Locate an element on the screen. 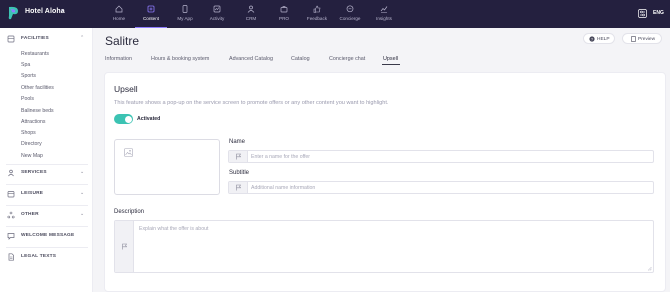 The width and height of the screenshot is (670, 292). preview-button: Preview is located at coordinates (642, 38).